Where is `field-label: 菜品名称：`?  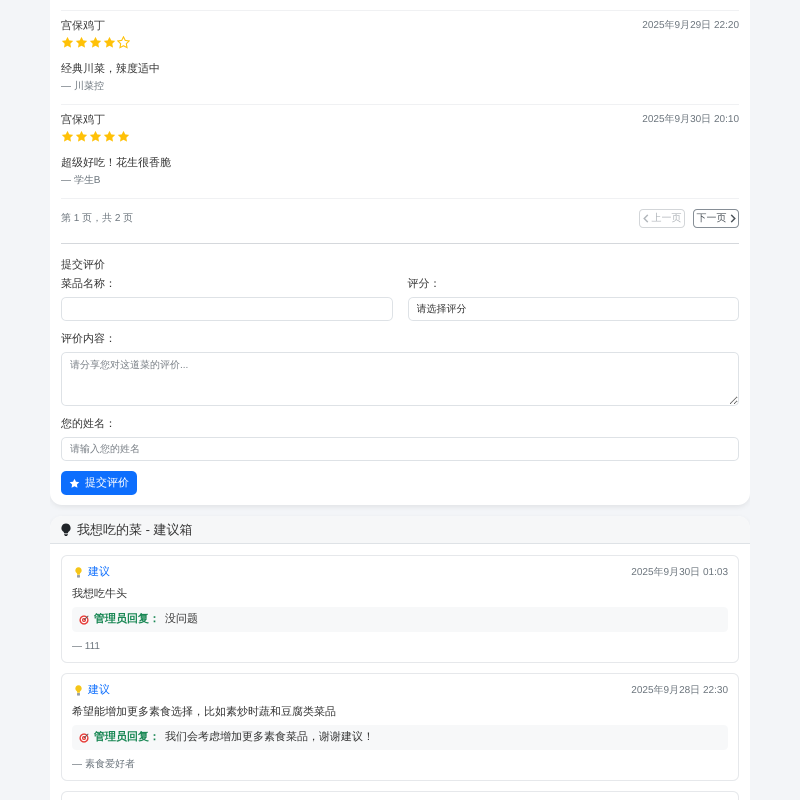
field-label: 菜品名称： is located at coordinates (88, 284).